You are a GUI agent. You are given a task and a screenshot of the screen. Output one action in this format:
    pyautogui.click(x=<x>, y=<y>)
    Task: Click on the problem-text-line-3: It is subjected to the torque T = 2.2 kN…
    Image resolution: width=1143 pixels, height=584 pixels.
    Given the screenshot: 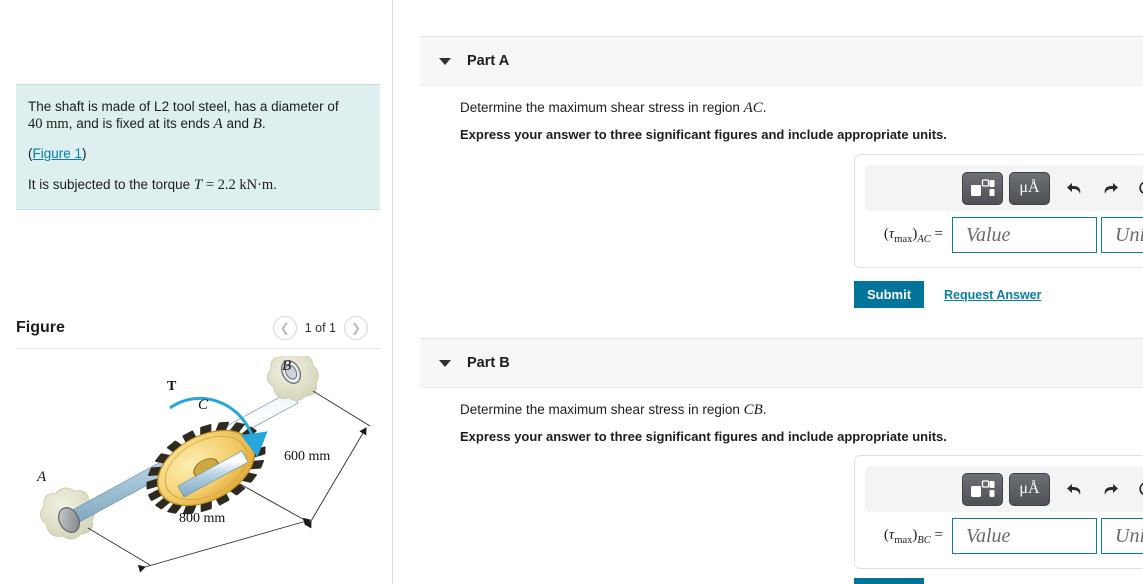 What is the action you would take?
    pyautogui.click(x=198, y=185)
    